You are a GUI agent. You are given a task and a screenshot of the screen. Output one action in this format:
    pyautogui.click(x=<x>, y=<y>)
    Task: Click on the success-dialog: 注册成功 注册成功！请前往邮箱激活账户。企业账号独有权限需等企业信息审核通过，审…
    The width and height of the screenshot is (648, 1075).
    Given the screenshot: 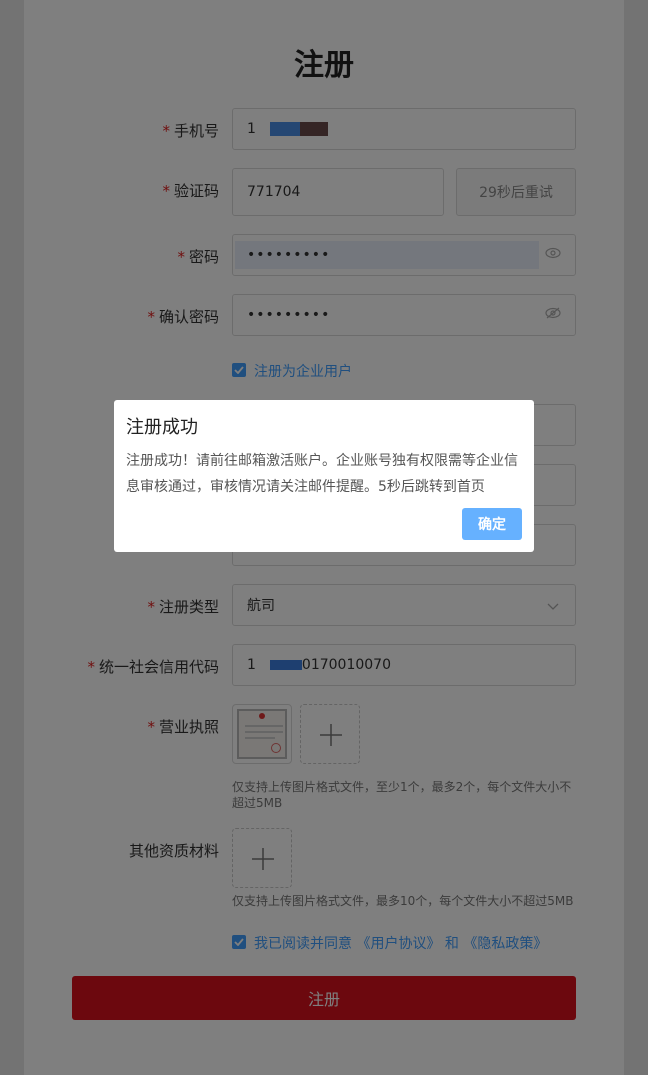 What is the action you would take?
    pyautogui.click(x=324, y=476)
    